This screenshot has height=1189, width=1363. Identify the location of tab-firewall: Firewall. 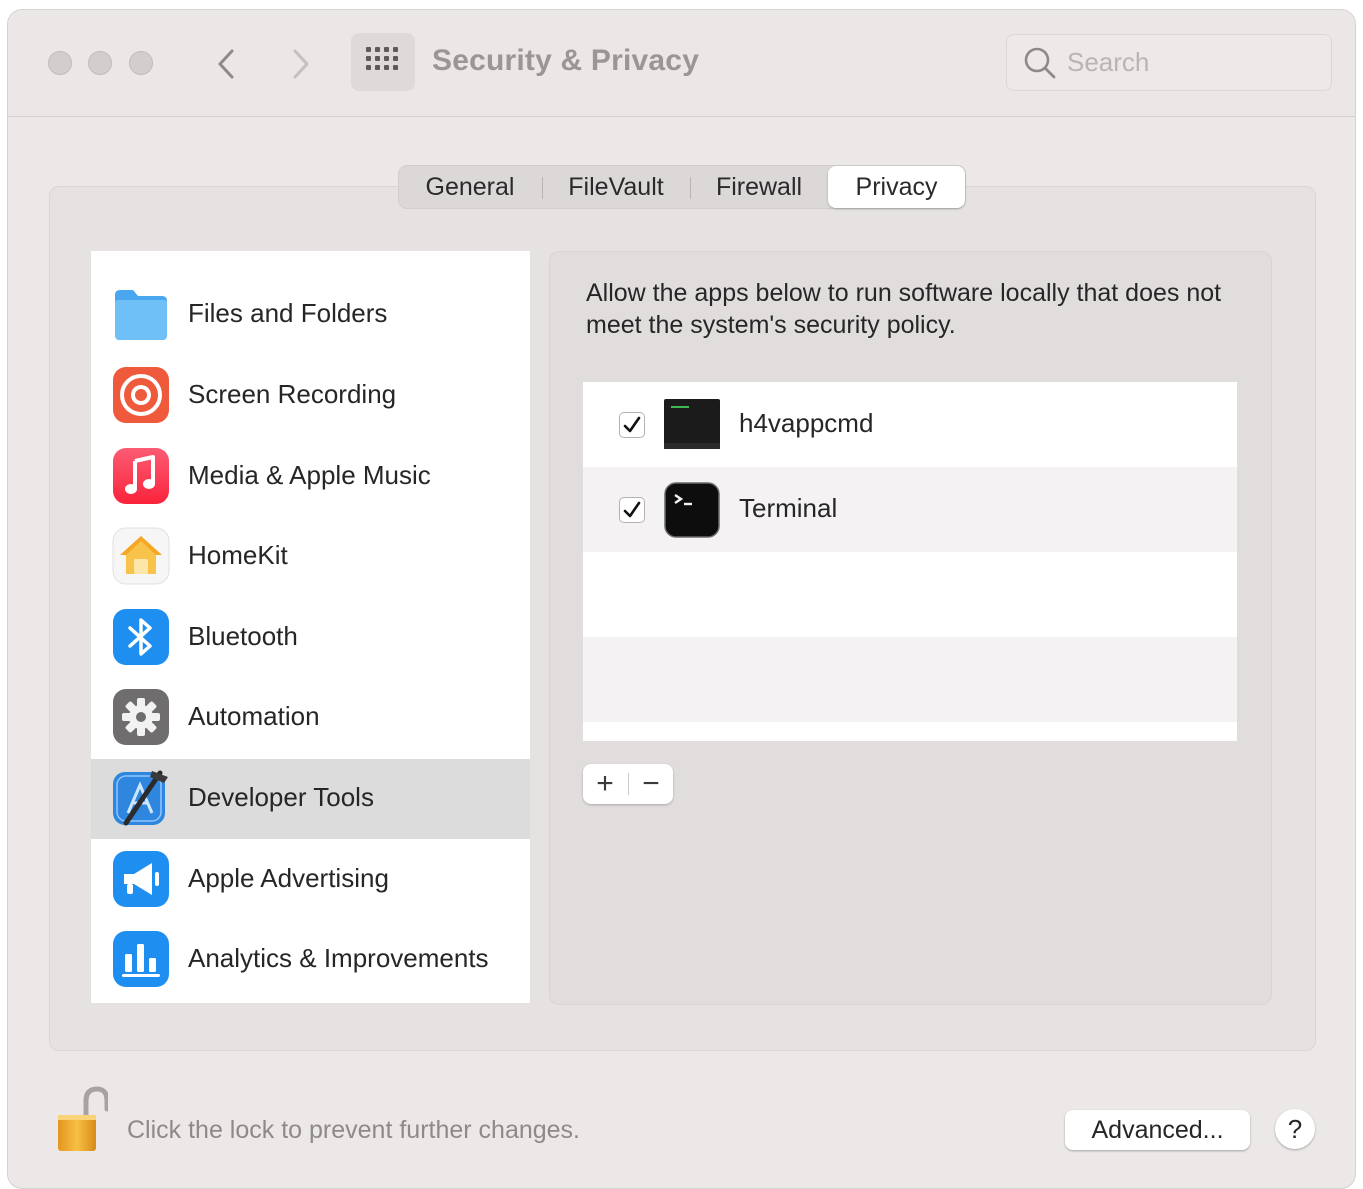
(759, 187).